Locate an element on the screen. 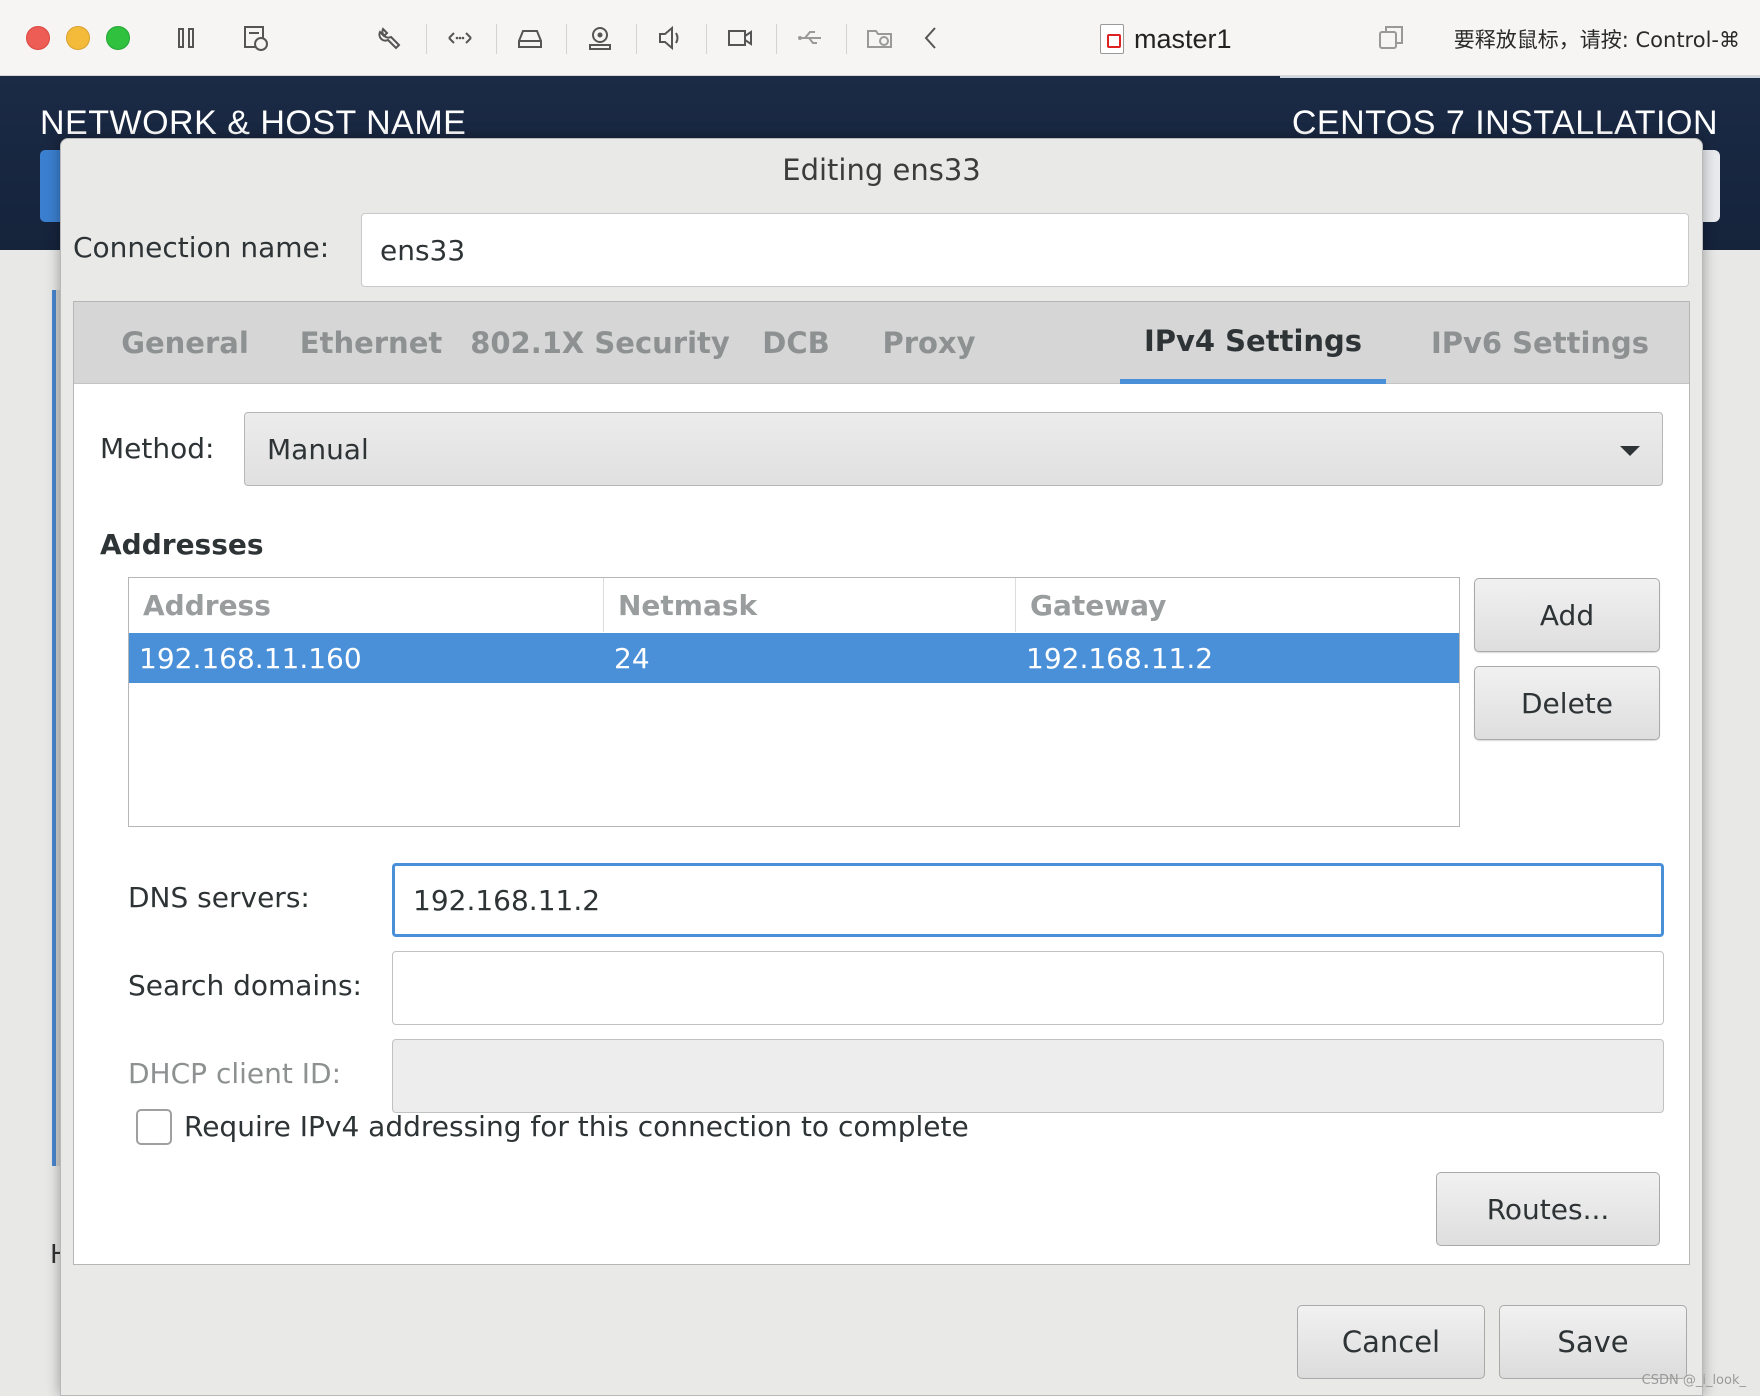  dns-servers-label: DNS servers: is located at coordinates (219, 897).